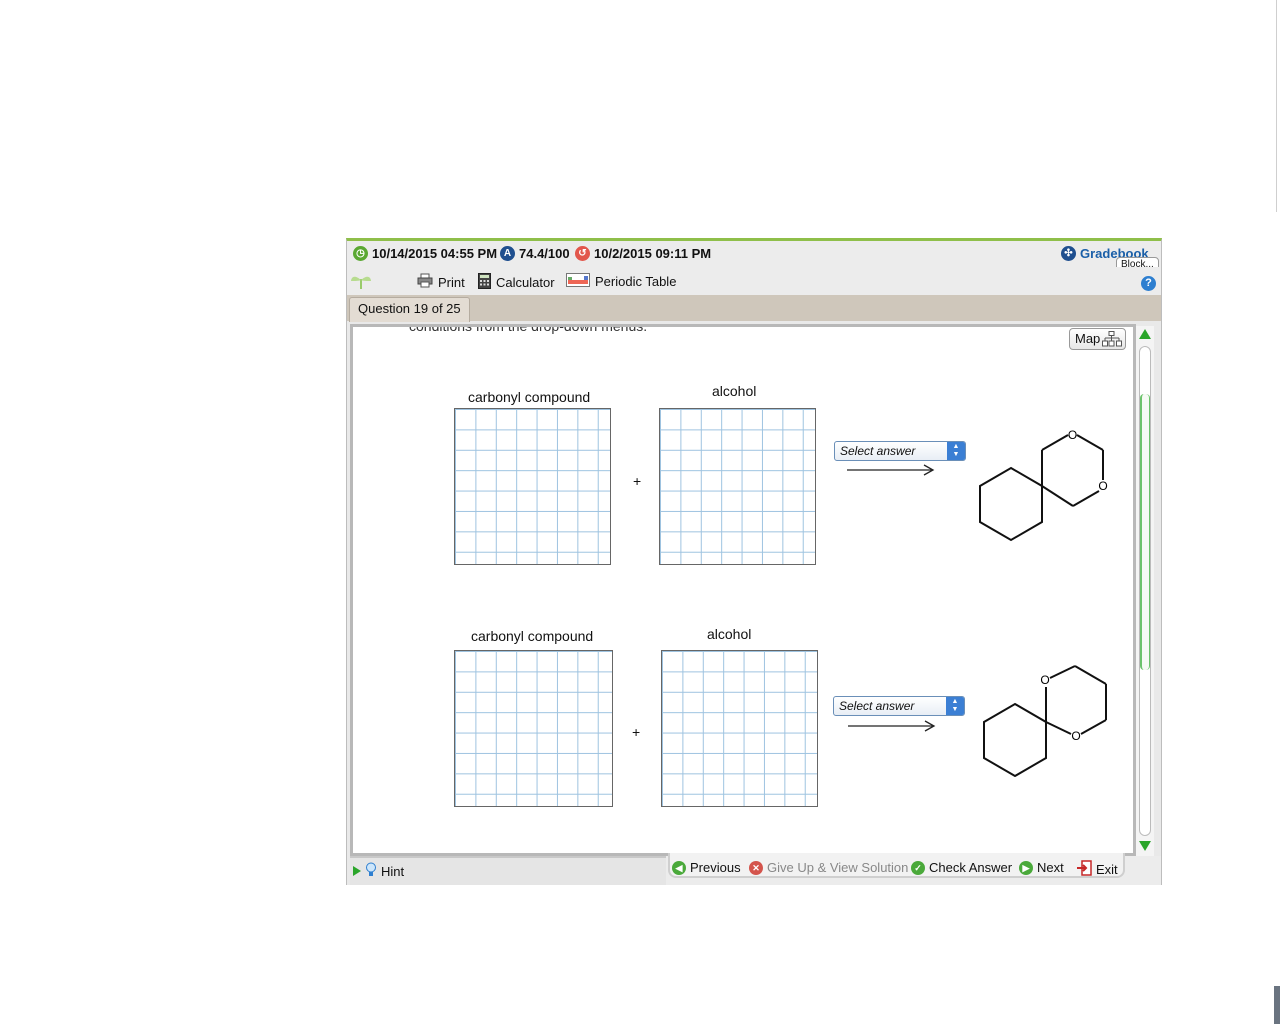 This screenshot has width=1280, height=1024. Describe the element at coordinates (1277, 1005) in the screenshot. I see `corner-mark` at that location.